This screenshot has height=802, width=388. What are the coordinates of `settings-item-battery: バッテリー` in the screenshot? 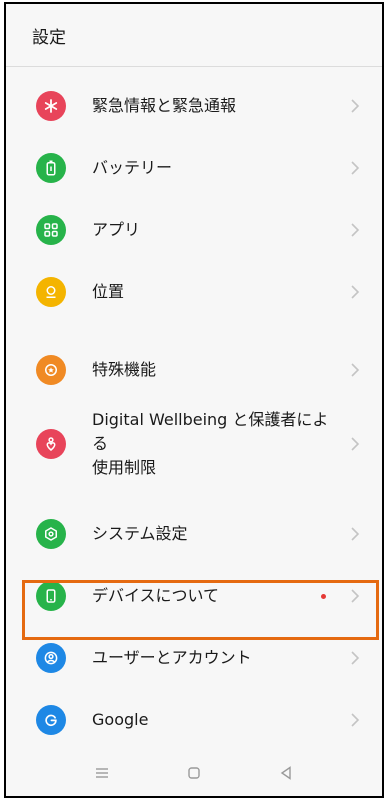 It's located at (194, 168).